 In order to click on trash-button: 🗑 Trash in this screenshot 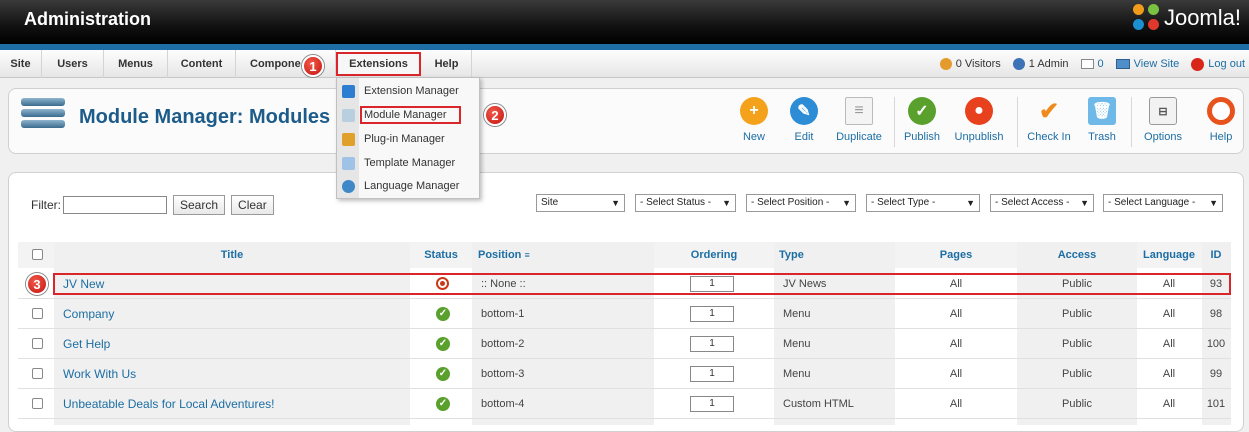, I will do `click(1102, 120)`.